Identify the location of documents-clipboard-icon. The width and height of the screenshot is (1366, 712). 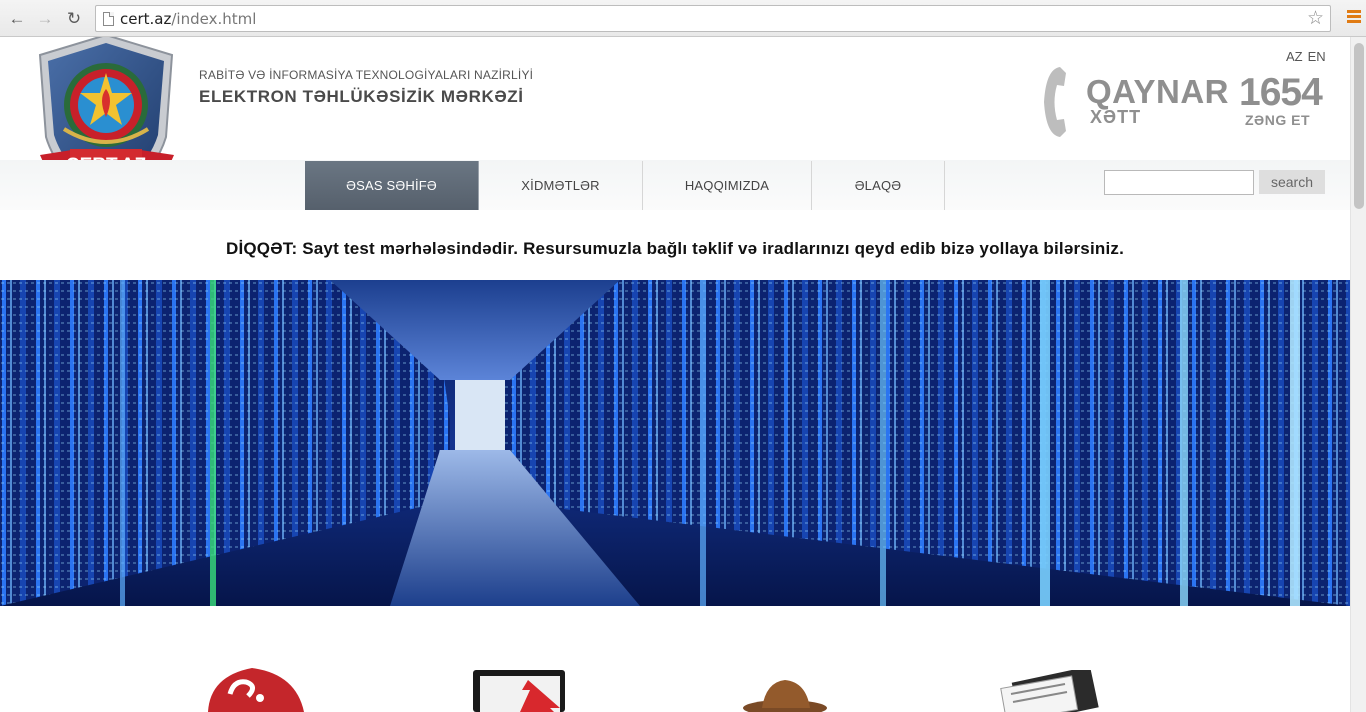
(1052, 691).